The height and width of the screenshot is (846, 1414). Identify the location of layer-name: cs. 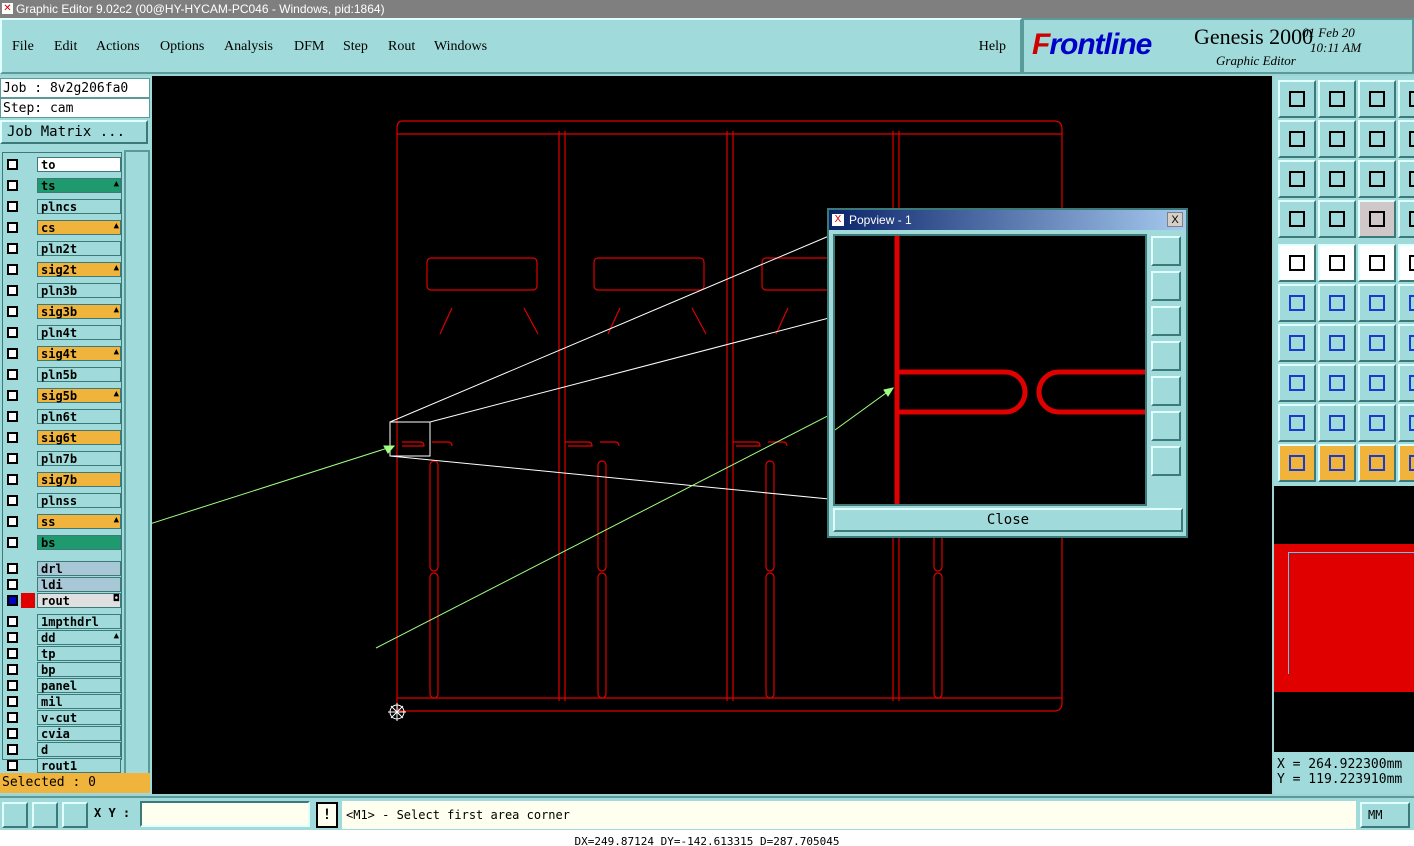
(79, 227).